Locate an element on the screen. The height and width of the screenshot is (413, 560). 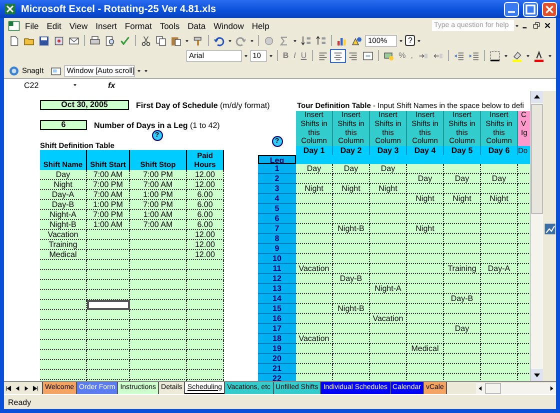
number-format-button: % is located at coordinates (402, 55).